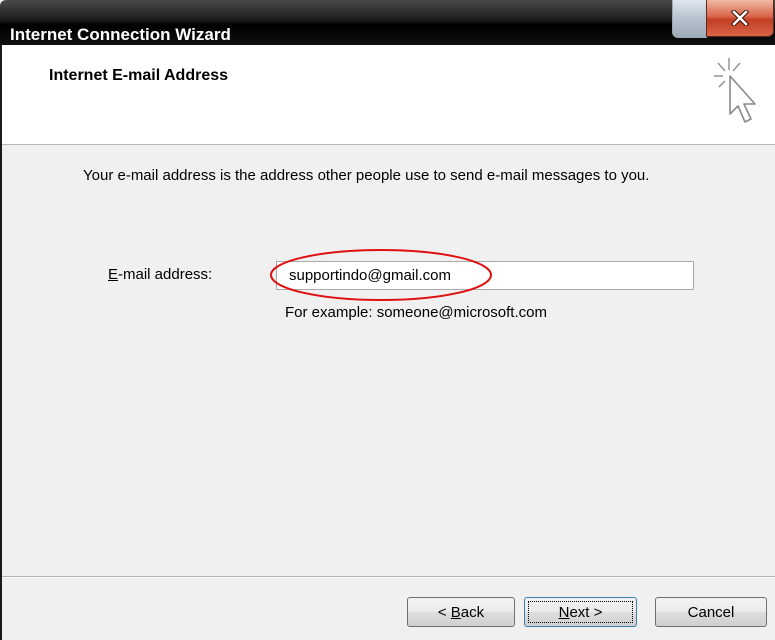  What do you see at coordinates (165, 274) in the screenshot?
I see `email-label-text: -mail address:` at bounding box center [165, 274].